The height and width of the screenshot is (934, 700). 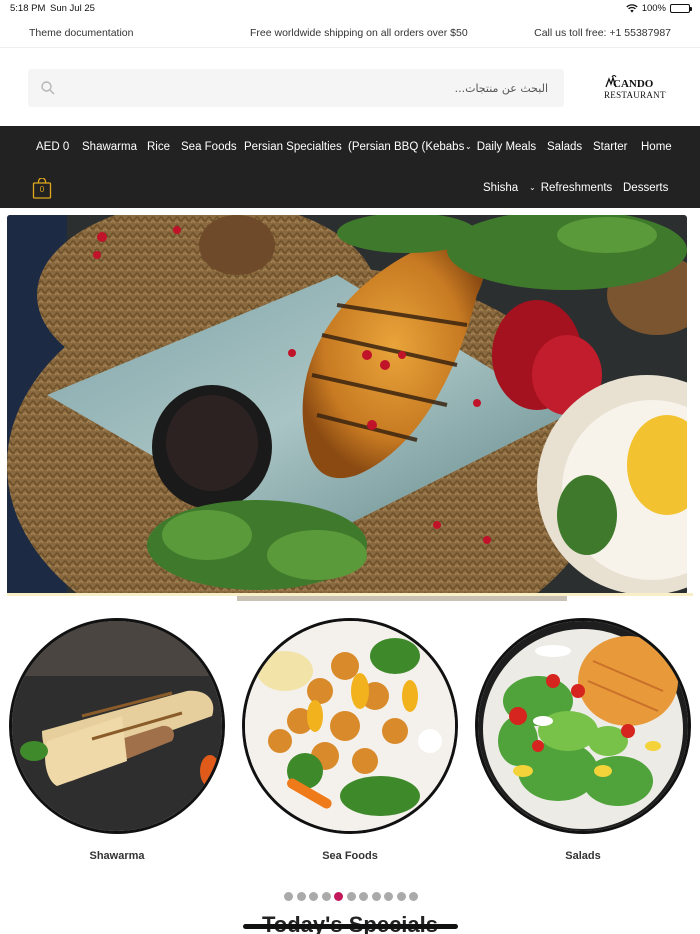 What do you see at coordinates (576, 188) in the screenshot?
I see `nav-item-label: Refreshments` at bounding box center [576, 188].